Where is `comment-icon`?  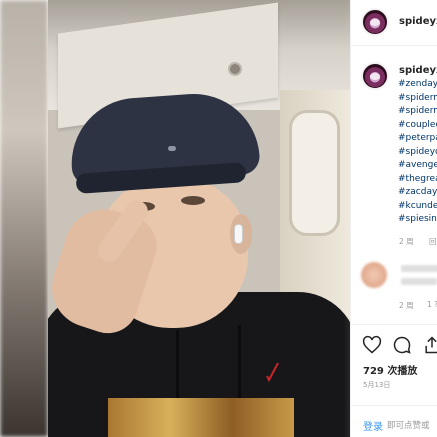 comment-icon is located at coordinates (402, 345).